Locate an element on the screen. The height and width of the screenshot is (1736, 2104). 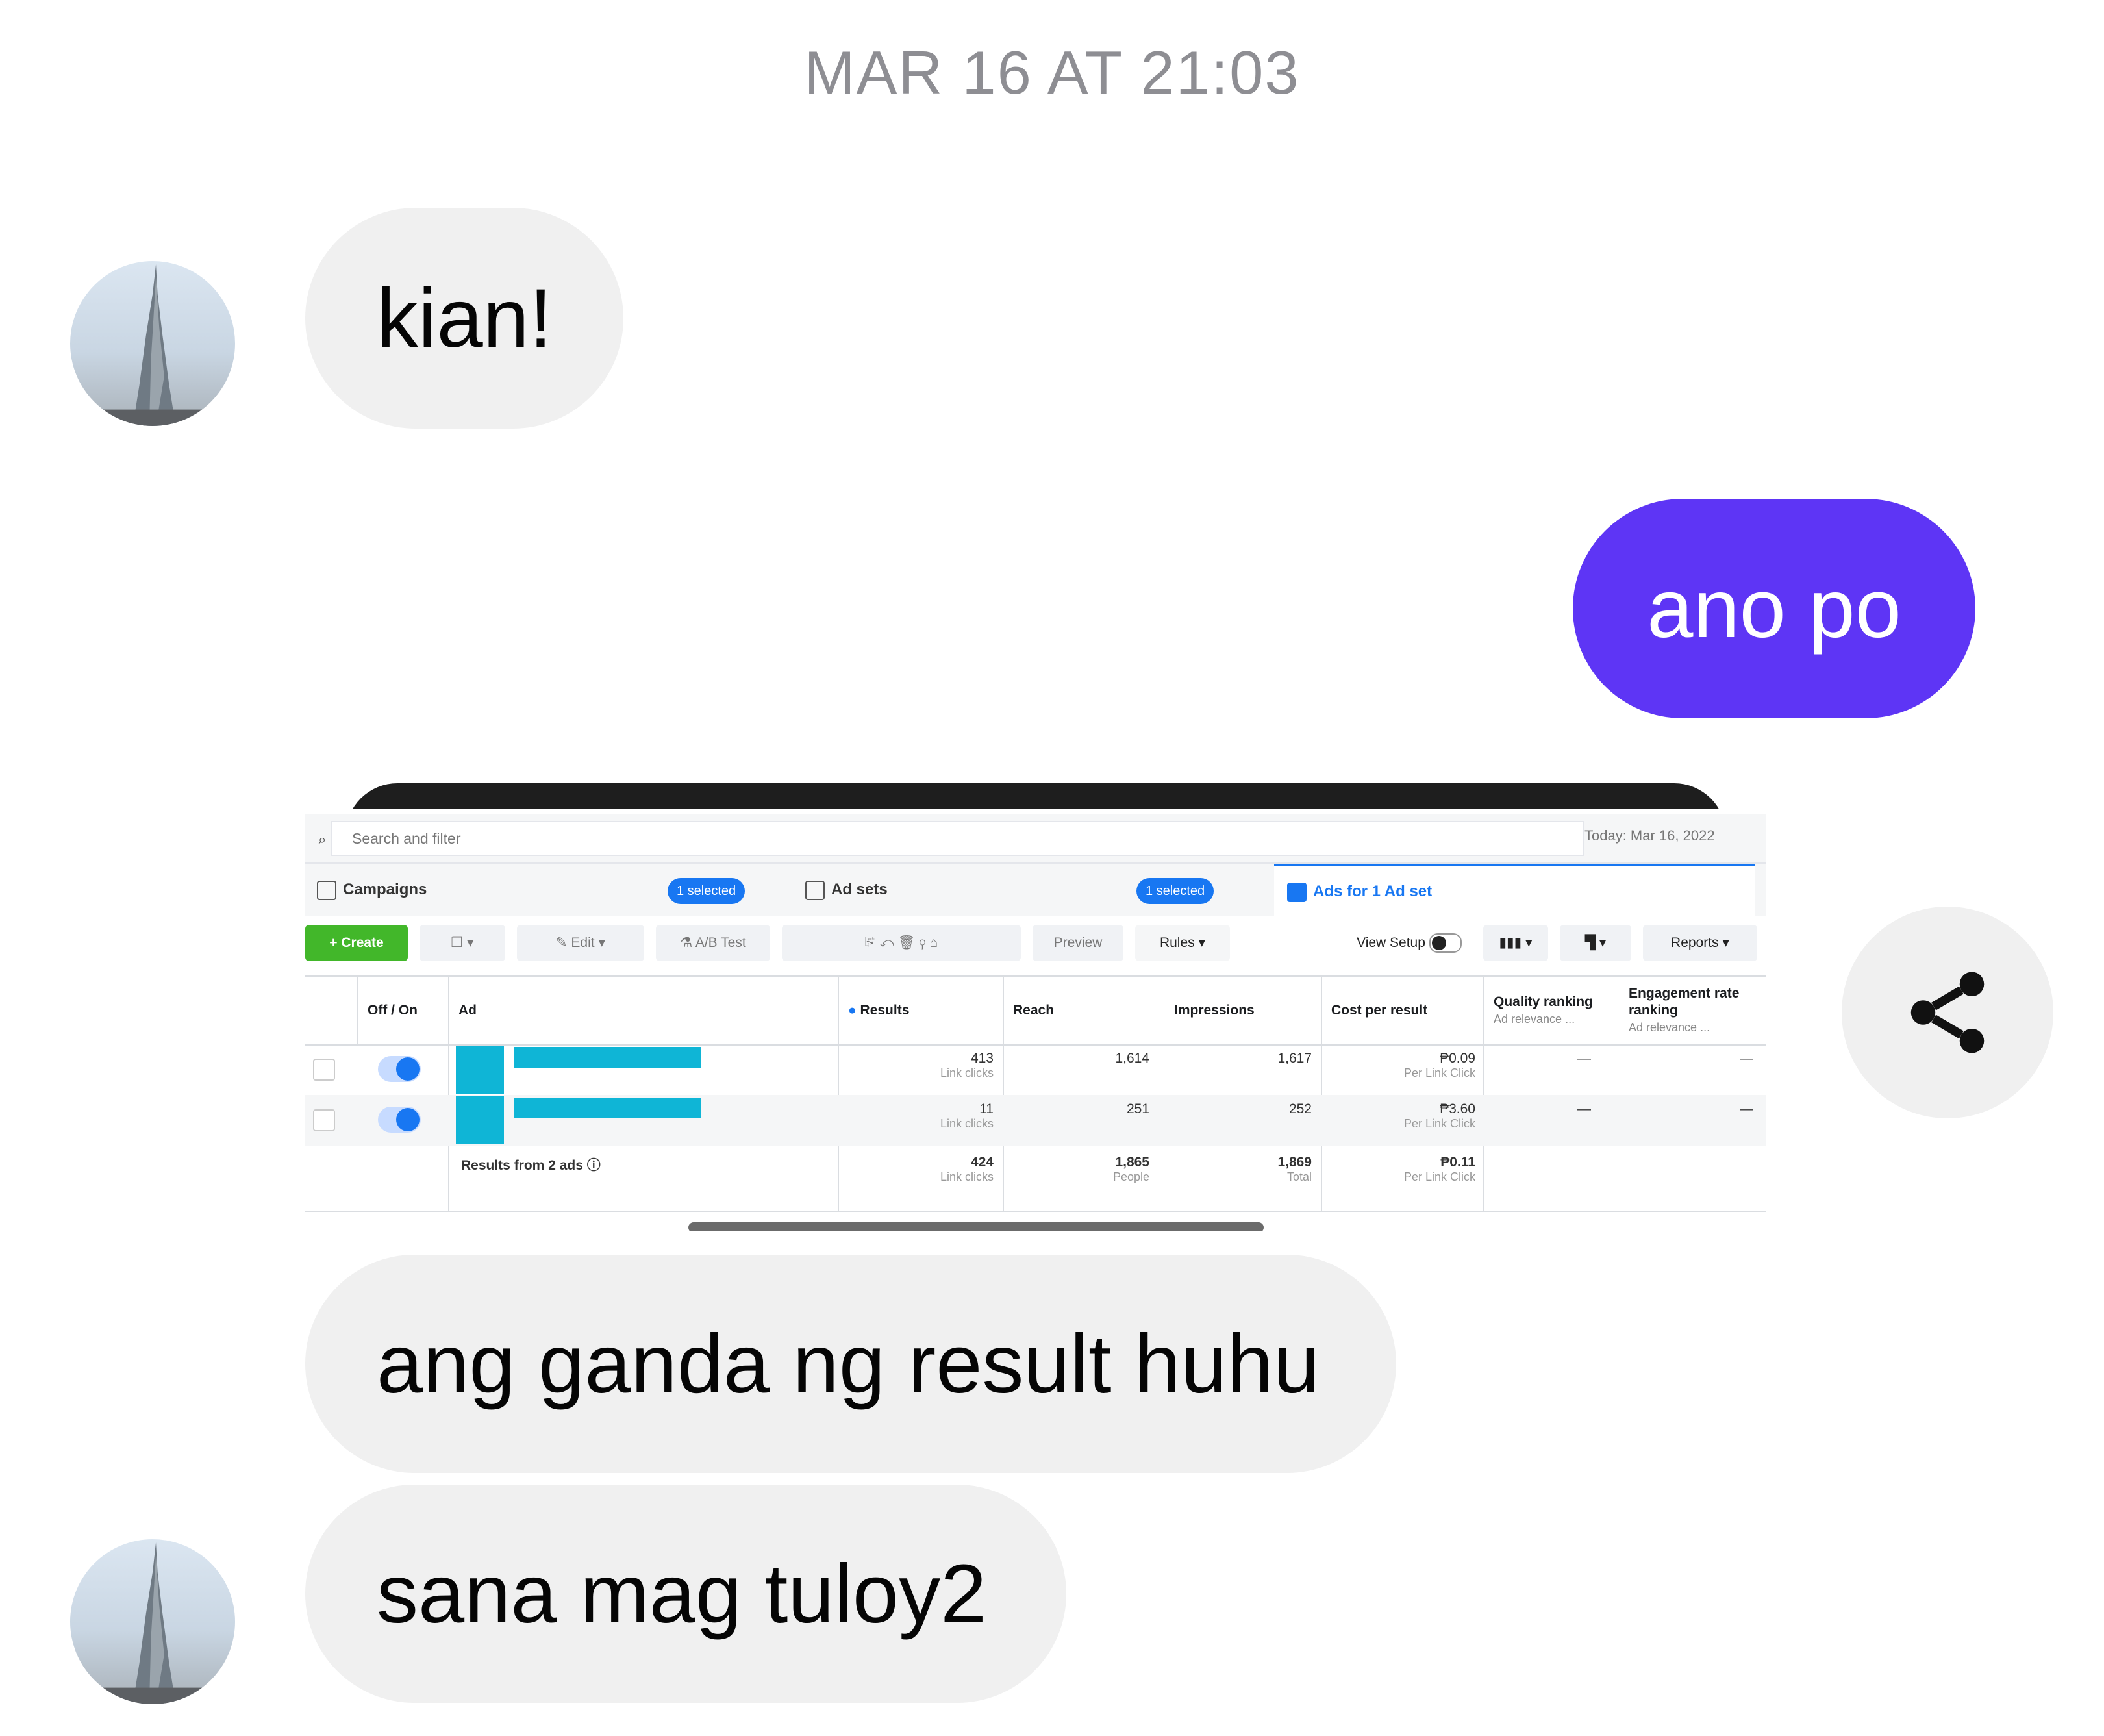
totals-label-text: Results from 2 ads is located at coordinates (522, 1165).